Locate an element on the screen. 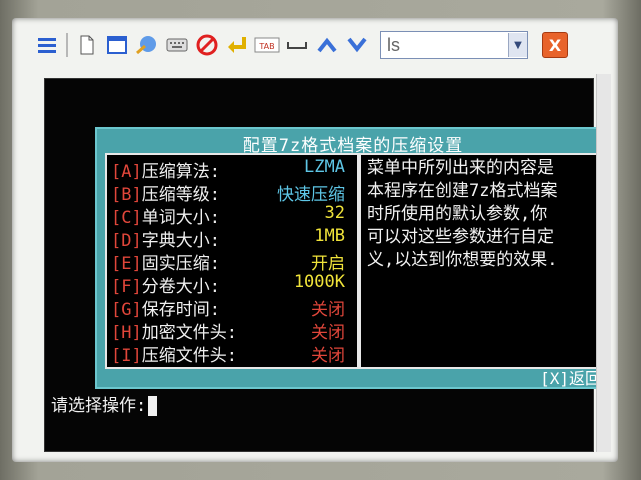 This screenshot has width=641, height=480. option-row: [A]压缩算法: LZMA is located at coordinates (231, 169).